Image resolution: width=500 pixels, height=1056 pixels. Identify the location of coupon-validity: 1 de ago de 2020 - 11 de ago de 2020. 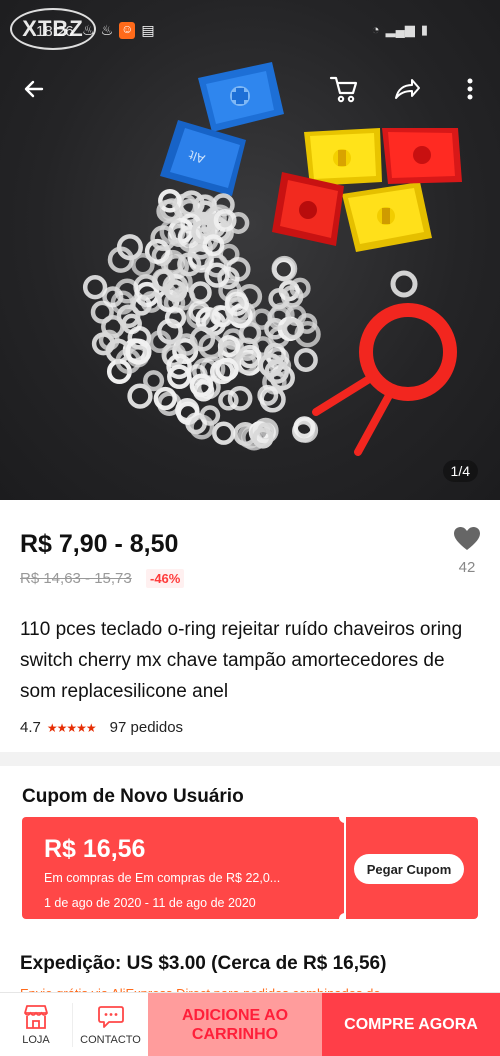
(150, 903).